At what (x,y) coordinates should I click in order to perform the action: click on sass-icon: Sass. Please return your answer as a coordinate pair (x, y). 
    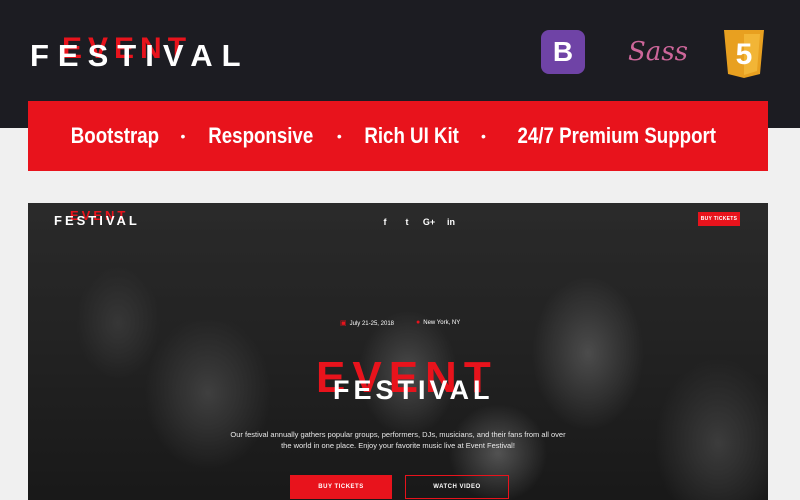
    Looking at the image, I should click on (658, 52).